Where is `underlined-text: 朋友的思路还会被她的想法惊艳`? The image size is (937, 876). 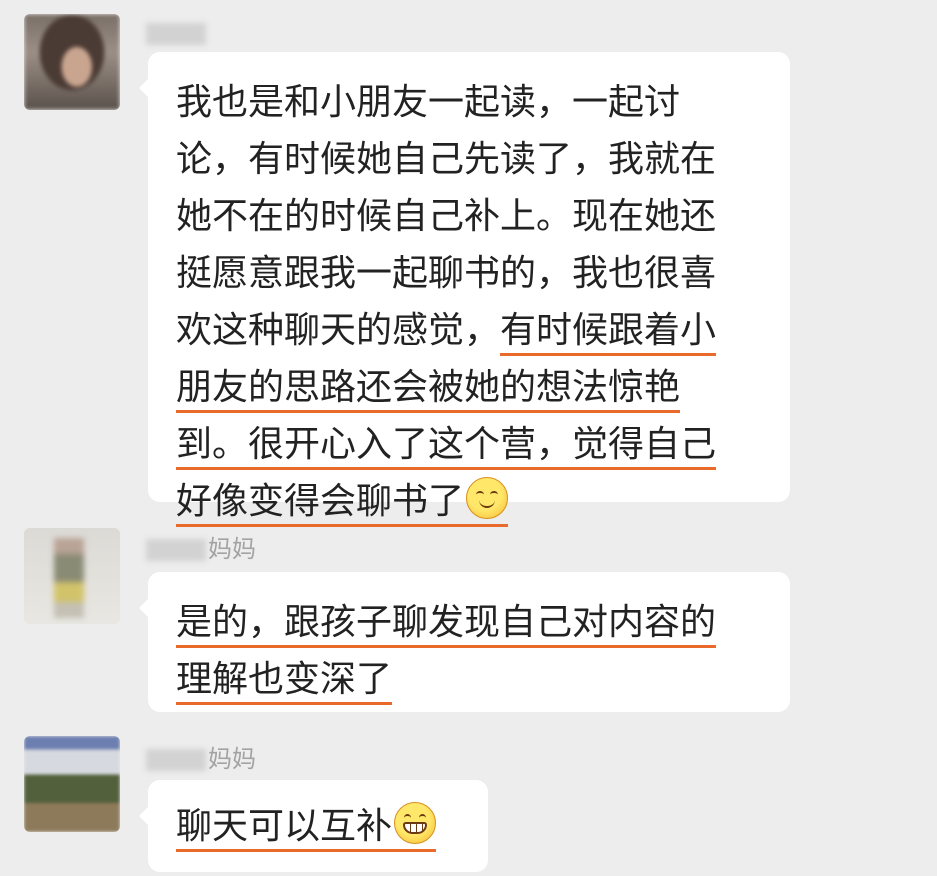 underlined-text: 朋友的思路还会被她的想法惊艳 is located at coordinates (428, 390).